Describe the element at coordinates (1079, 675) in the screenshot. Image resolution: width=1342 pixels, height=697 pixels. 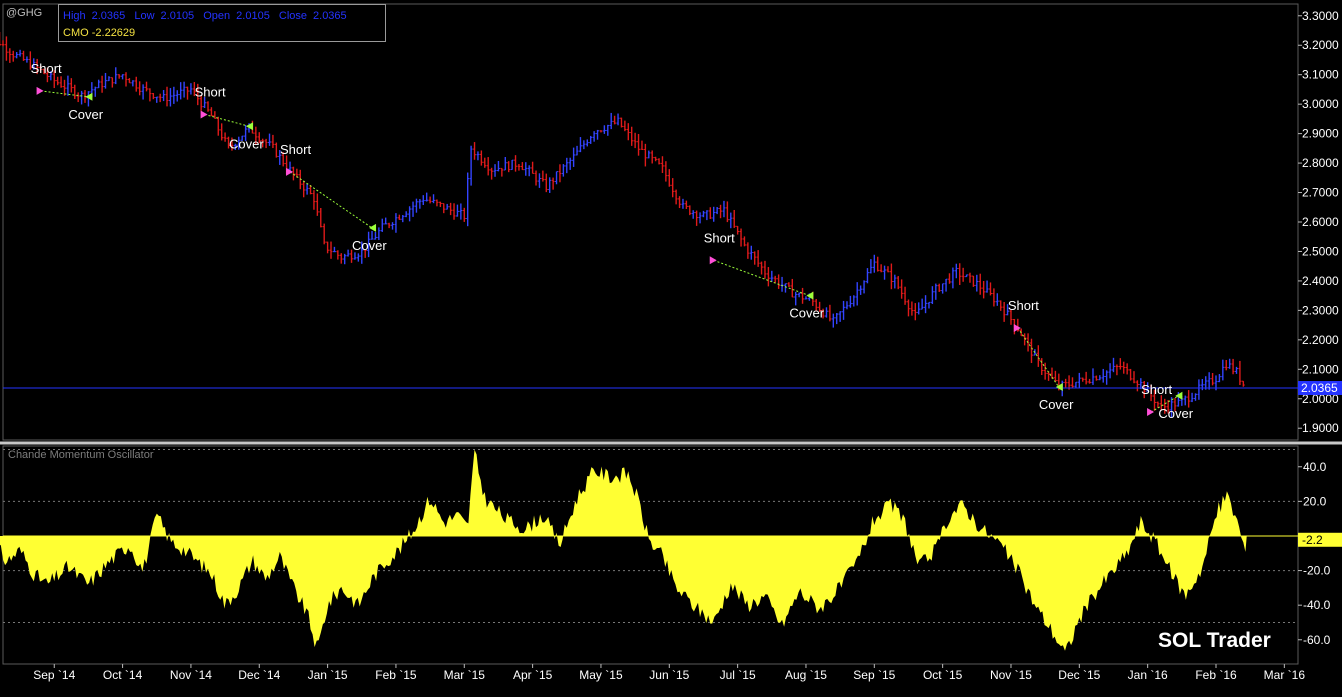
I see `time-tick-label: Dec `15` at that location.